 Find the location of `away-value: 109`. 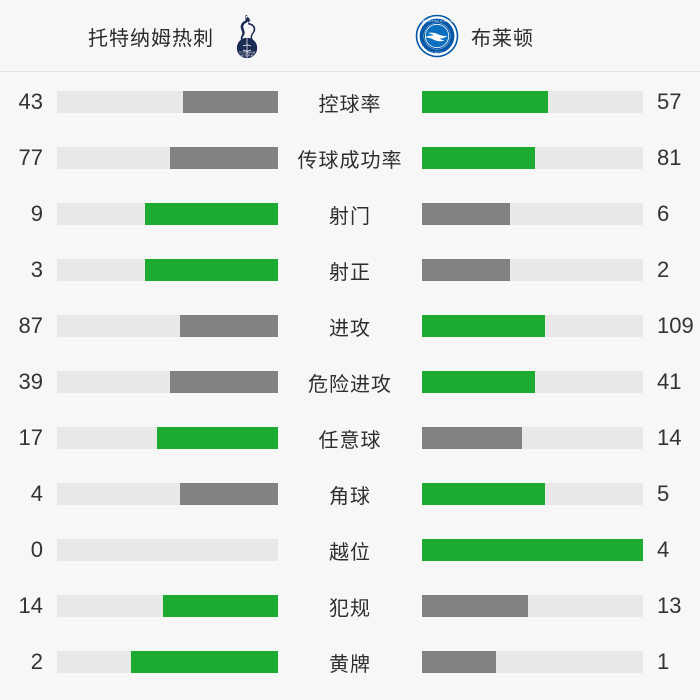

away-value: 109 is located at coordinates (675, 325).